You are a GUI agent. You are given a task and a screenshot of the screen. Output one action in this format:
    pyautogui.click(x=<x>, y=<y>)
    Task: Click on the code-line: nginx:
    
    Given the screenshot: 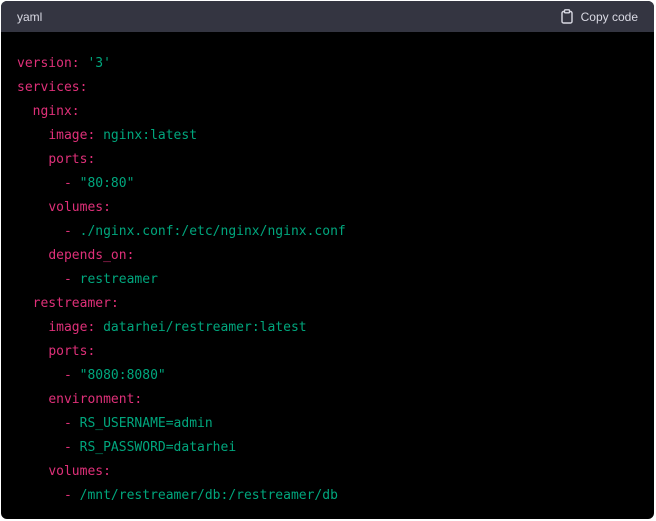 What is the action you would take?
    pyautogui.click(x=327, y=112)
    